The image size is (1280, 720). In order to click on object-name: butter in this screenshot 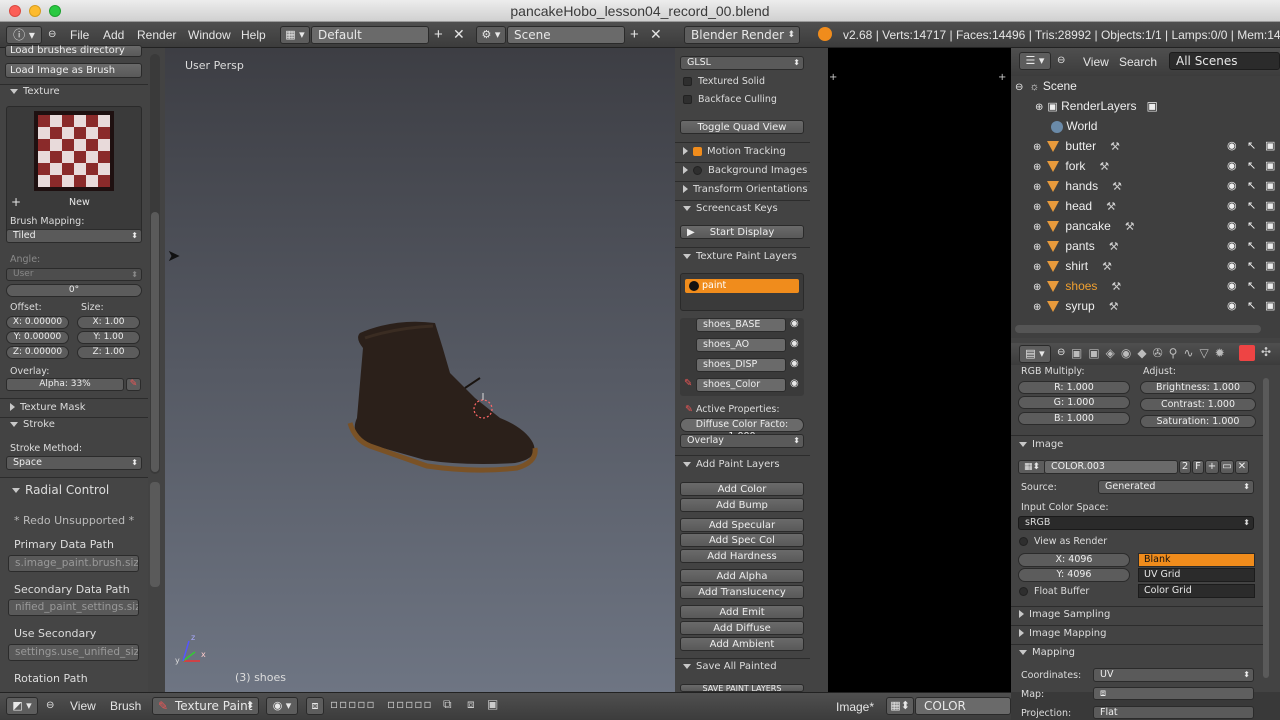, I will do `click(1080, 146)`.